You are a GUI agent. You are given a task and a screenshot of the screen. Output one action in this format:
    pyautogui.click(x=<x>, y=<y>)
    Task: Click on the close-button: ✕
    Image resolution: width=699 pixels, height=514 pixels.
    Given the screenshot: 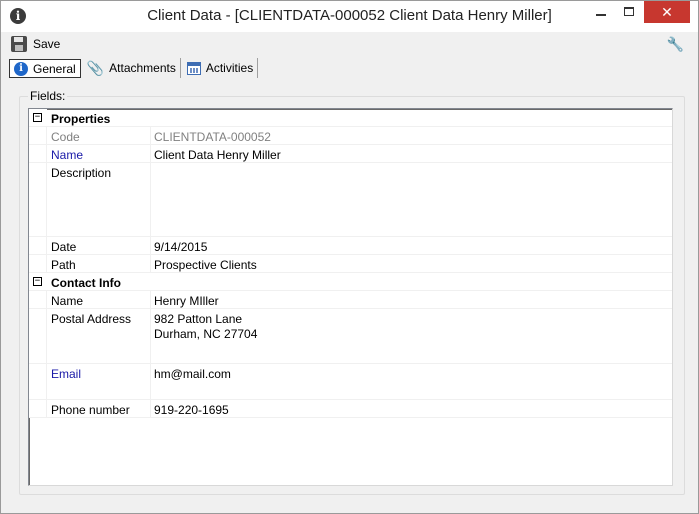 What is the action you would take?
    pyautogui.click(x=667, y=12)
    